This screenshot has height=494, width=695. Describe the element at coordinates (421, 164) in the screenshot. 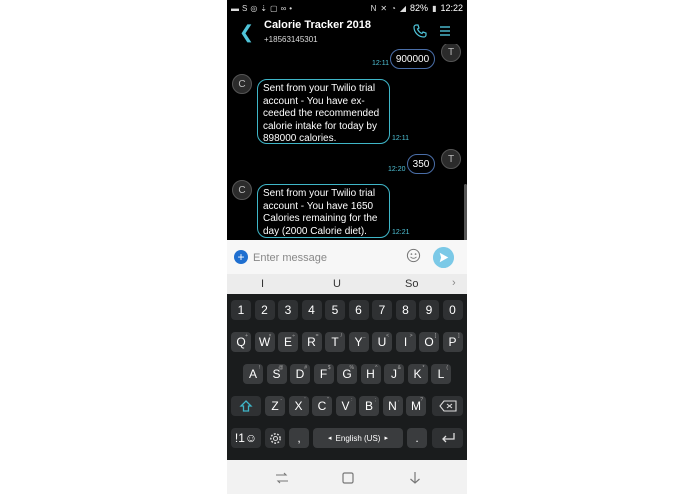

I see `outgoing-message: 350` at that location.